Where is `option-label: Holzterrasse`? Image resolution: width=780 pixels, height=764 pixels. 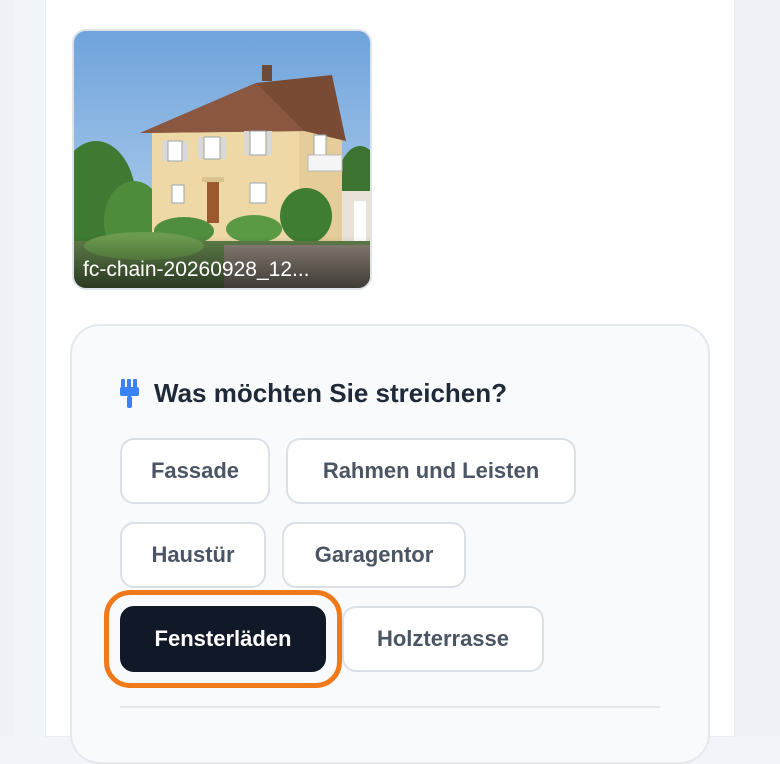
option-label: Holzterrasse is located at coordinates (443, 638).